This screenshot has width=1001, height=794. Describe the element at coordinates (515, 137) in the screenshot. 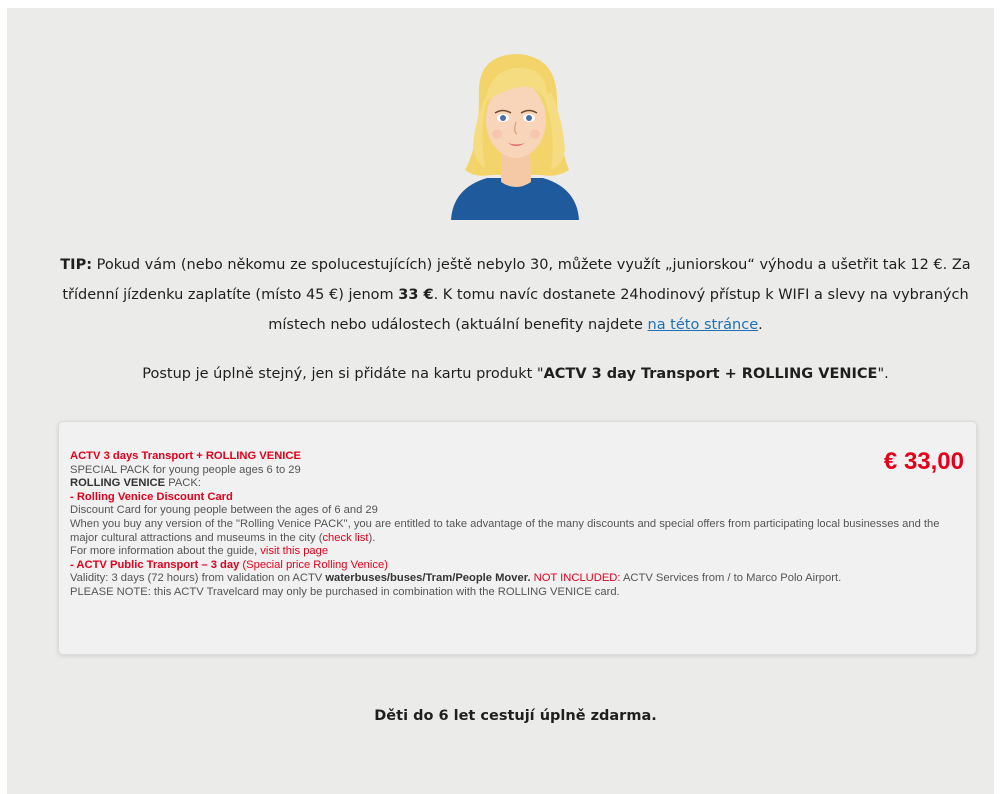

I see `woman-avatar-icon` at that location.